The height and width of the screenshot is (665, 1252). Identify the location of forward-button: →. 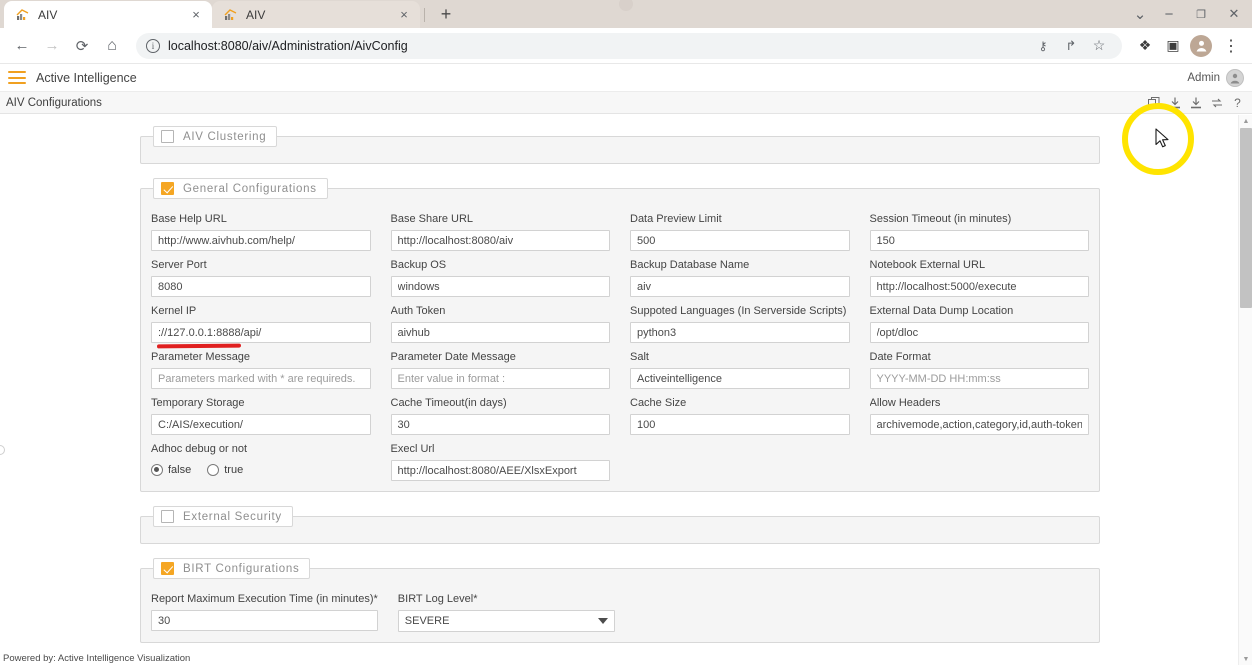
(52, 46).